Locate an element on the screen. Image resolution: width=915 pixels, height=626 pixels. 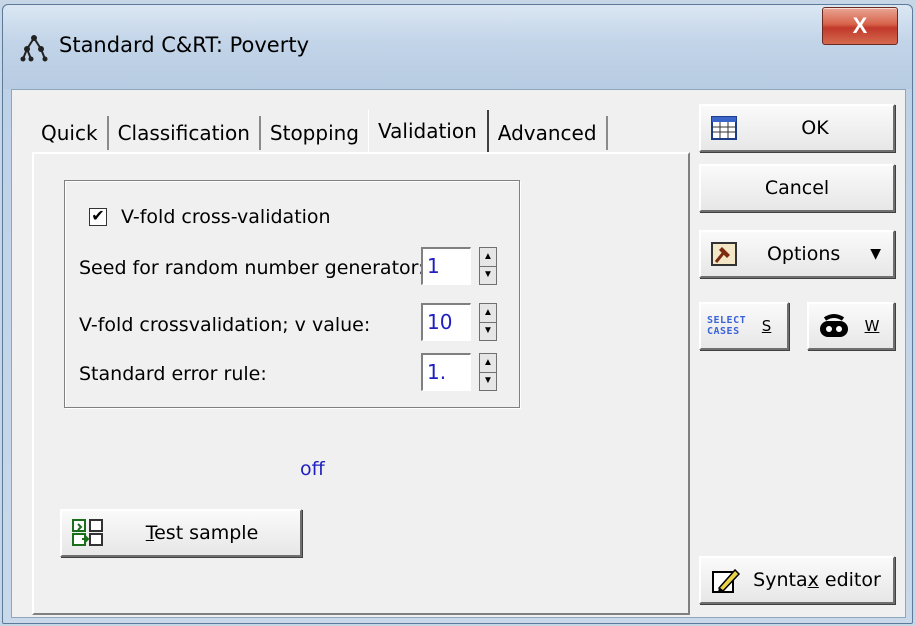
cancel-button: Cancel is located at coordinates (797, 188).